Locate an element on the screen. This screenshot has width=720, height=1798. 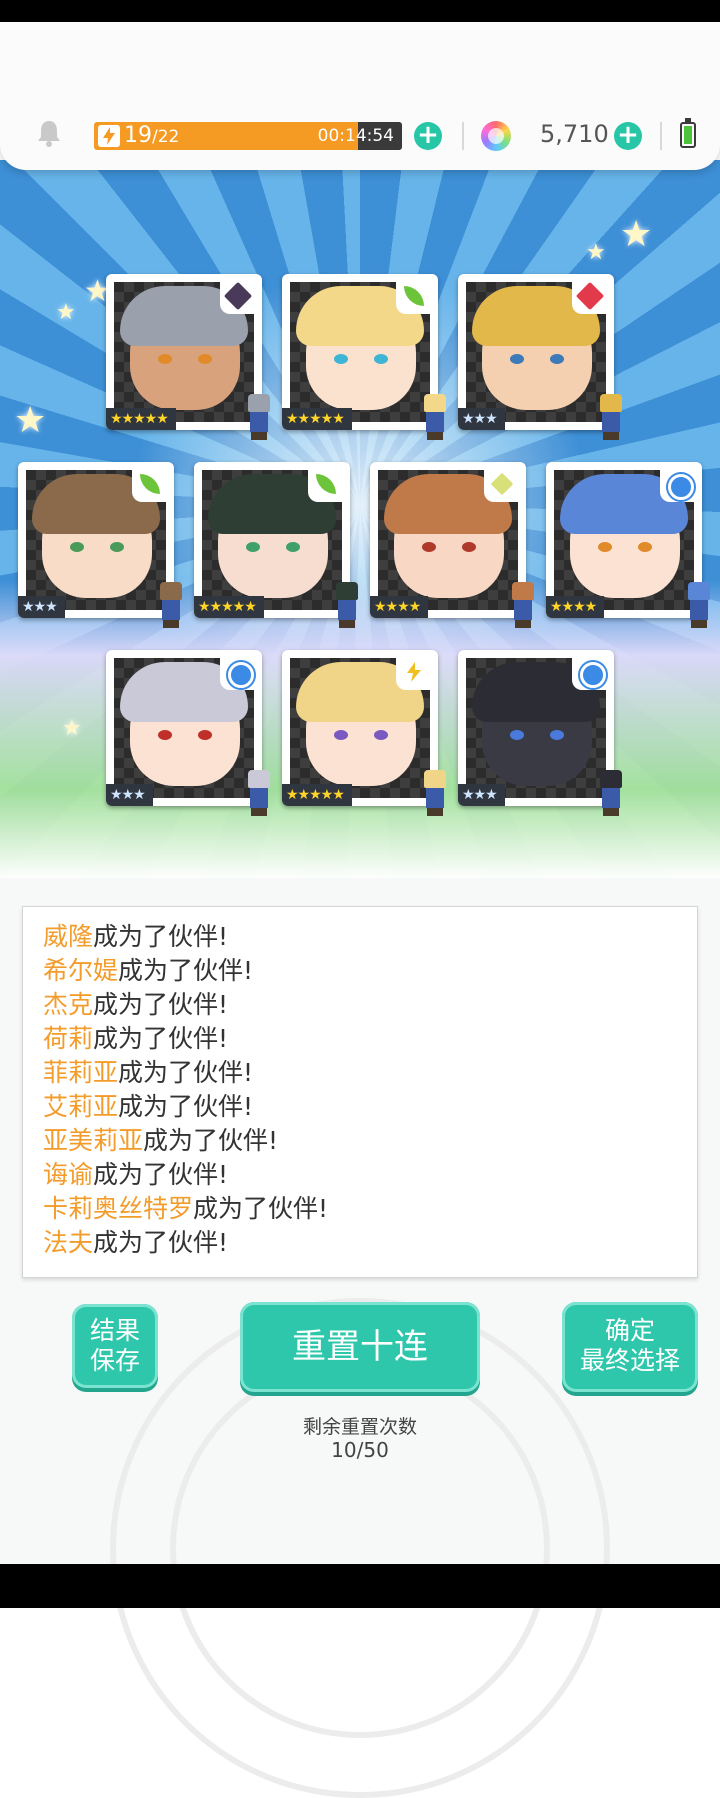
character-name: 亚美莉亚 is located at coordinates (93, 1140).